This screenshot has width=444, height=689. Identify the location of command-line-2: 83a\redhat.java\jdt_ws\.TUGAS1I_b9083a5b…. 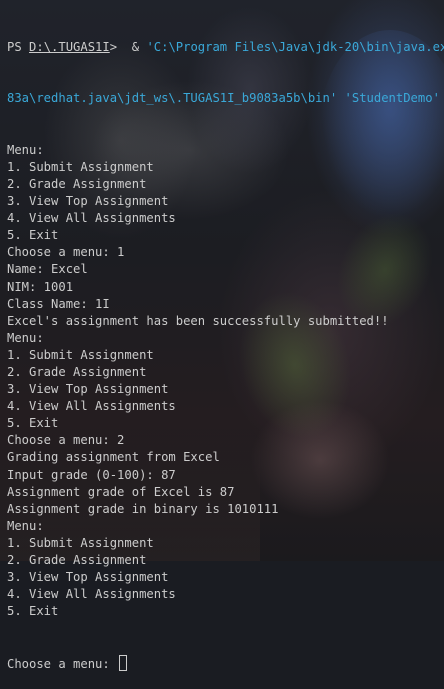
(225, 98).